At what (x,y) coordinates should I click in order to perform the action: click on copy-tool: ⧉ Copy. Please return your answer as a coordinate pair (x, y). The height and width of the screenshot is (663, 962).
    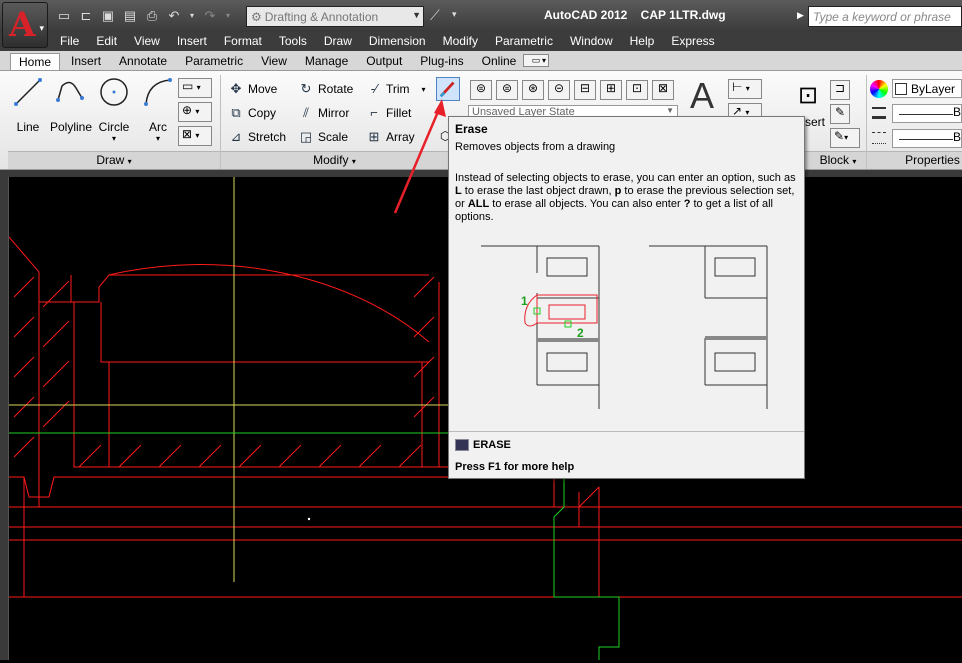
    Looking at the image, I should click on (252, 113).